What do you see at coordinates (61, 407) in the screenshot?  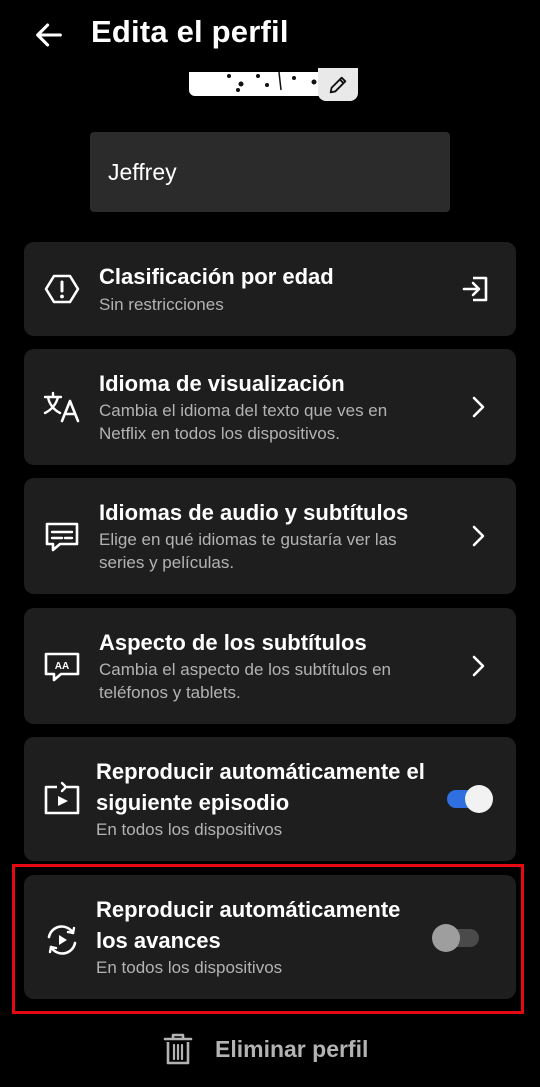 I see `translate-icon` at bounding box center [61, 407].